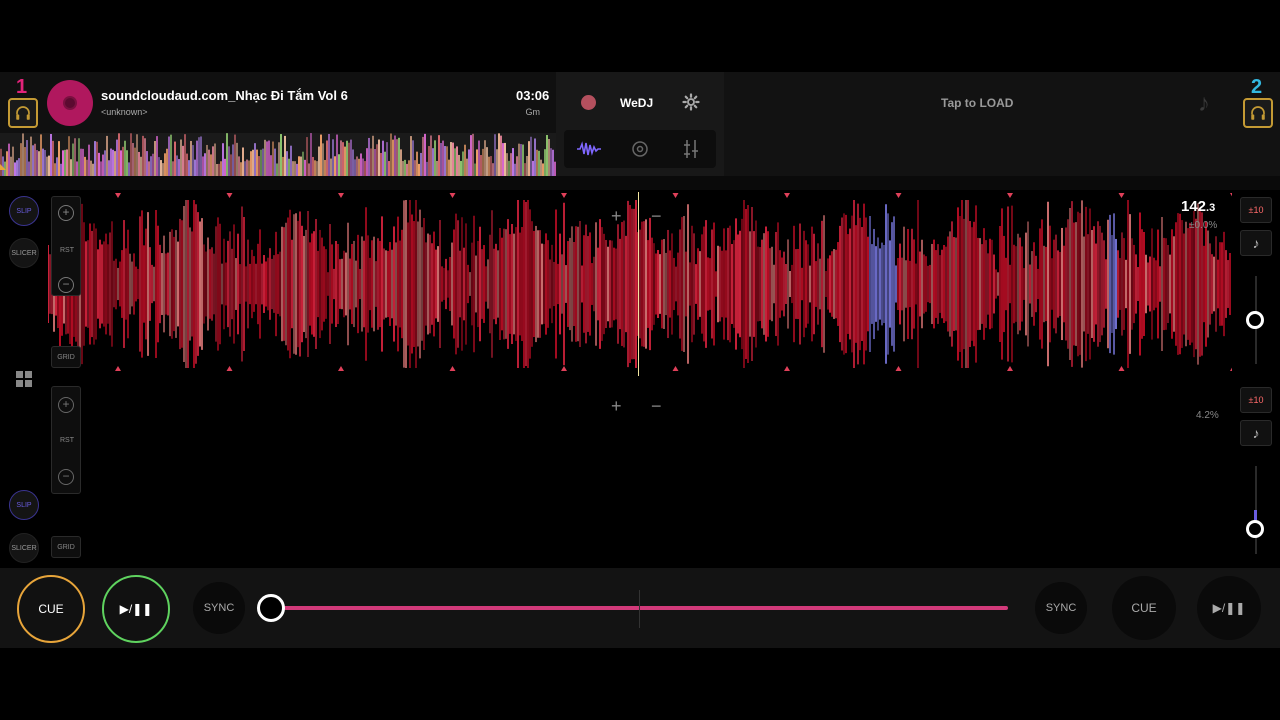 This screenshot has height=720, width=1280. I want to click on deck1-key: Gm, so click(533, 112).